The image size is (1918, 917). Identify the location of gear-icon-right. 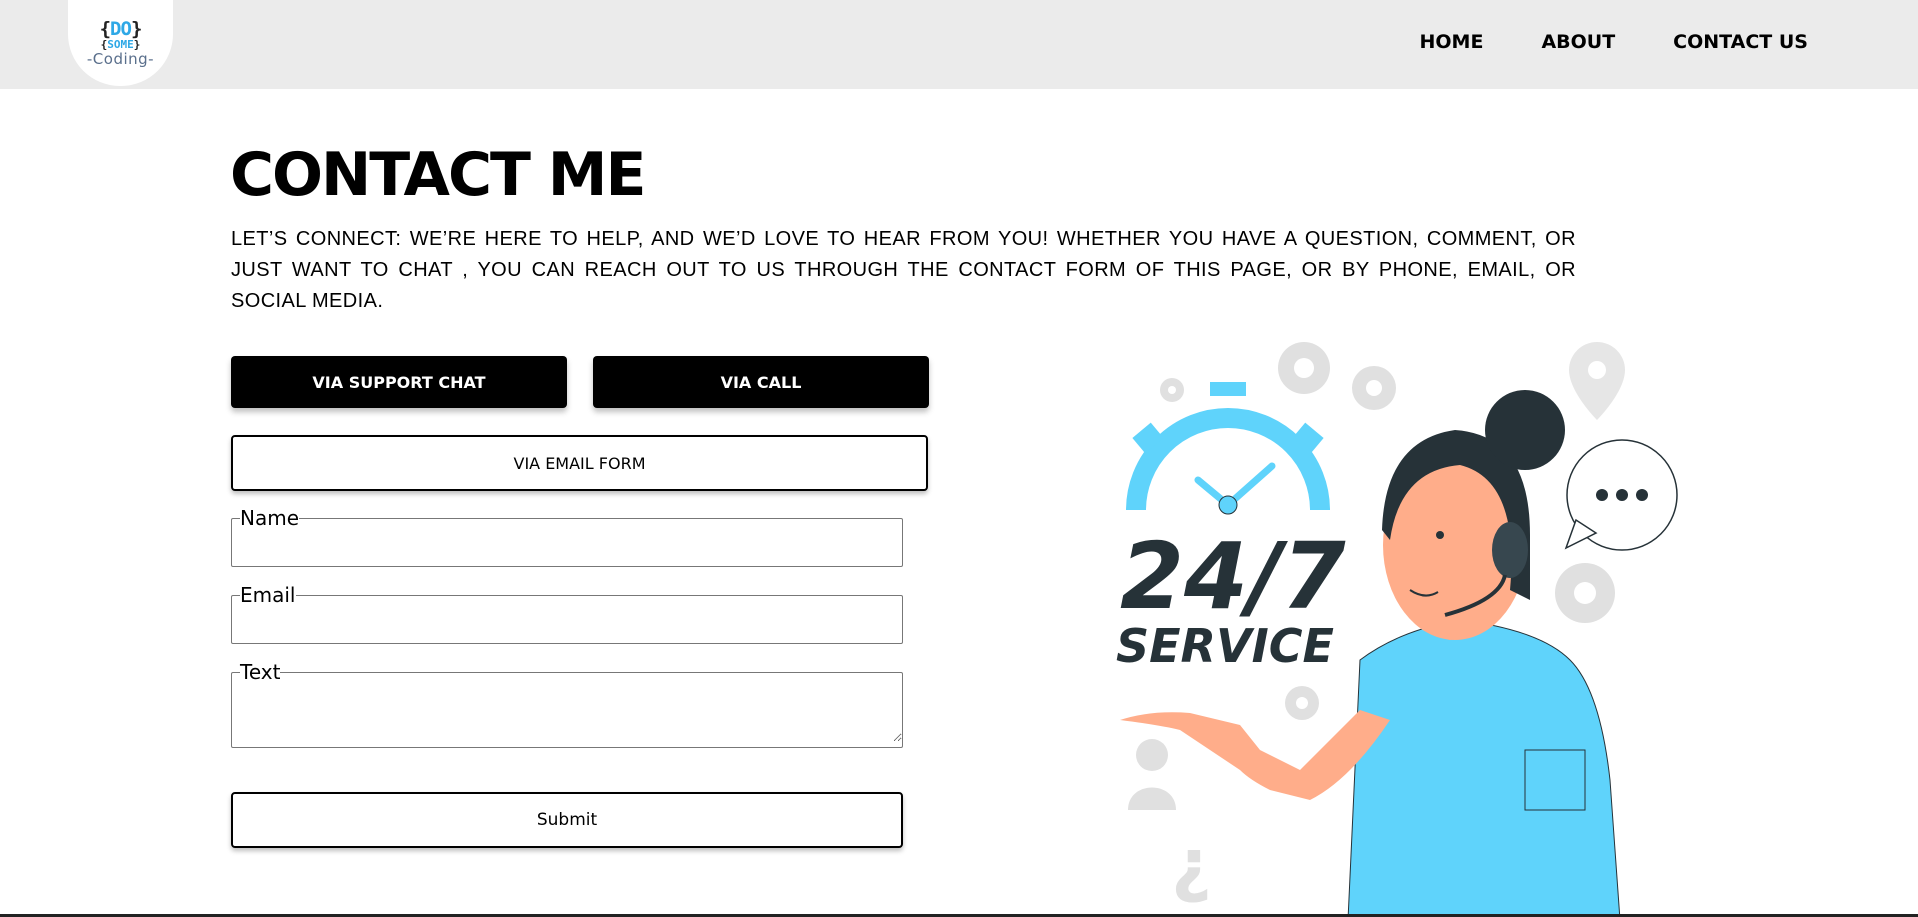
(1585, 593).